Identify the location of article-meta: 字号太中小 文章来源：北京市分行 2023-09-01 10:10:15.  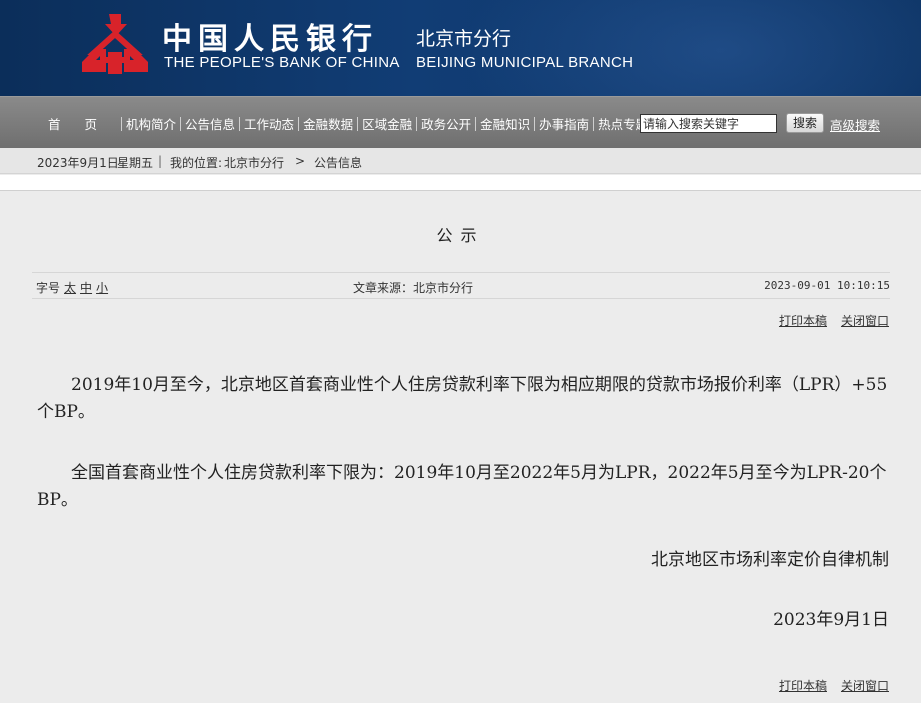
(461, 285).